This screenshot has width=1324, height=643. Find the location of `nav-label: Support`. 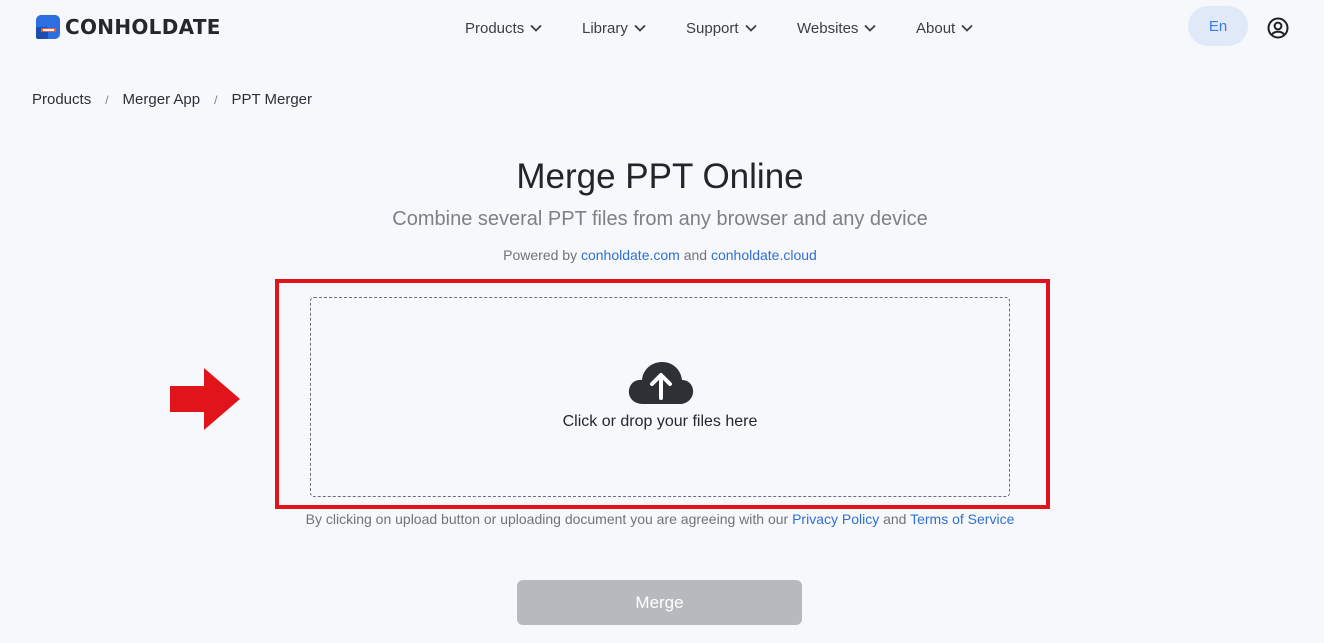

nav-label: Support is located at coordinates (712, 28).